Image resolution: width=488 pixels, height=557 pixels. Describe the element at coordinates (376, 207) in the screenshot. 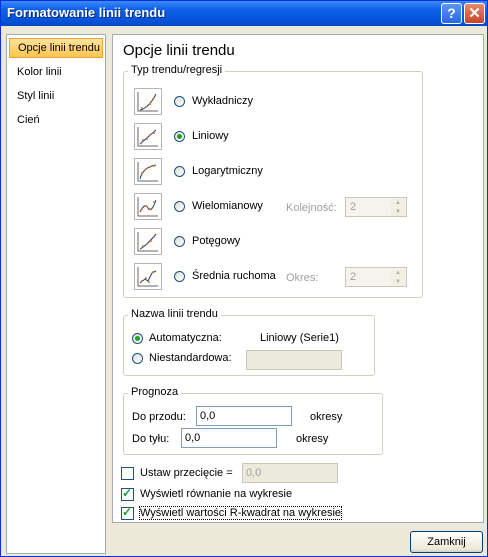

I see `order-stepper: 2 ▲ ▼` at that location.